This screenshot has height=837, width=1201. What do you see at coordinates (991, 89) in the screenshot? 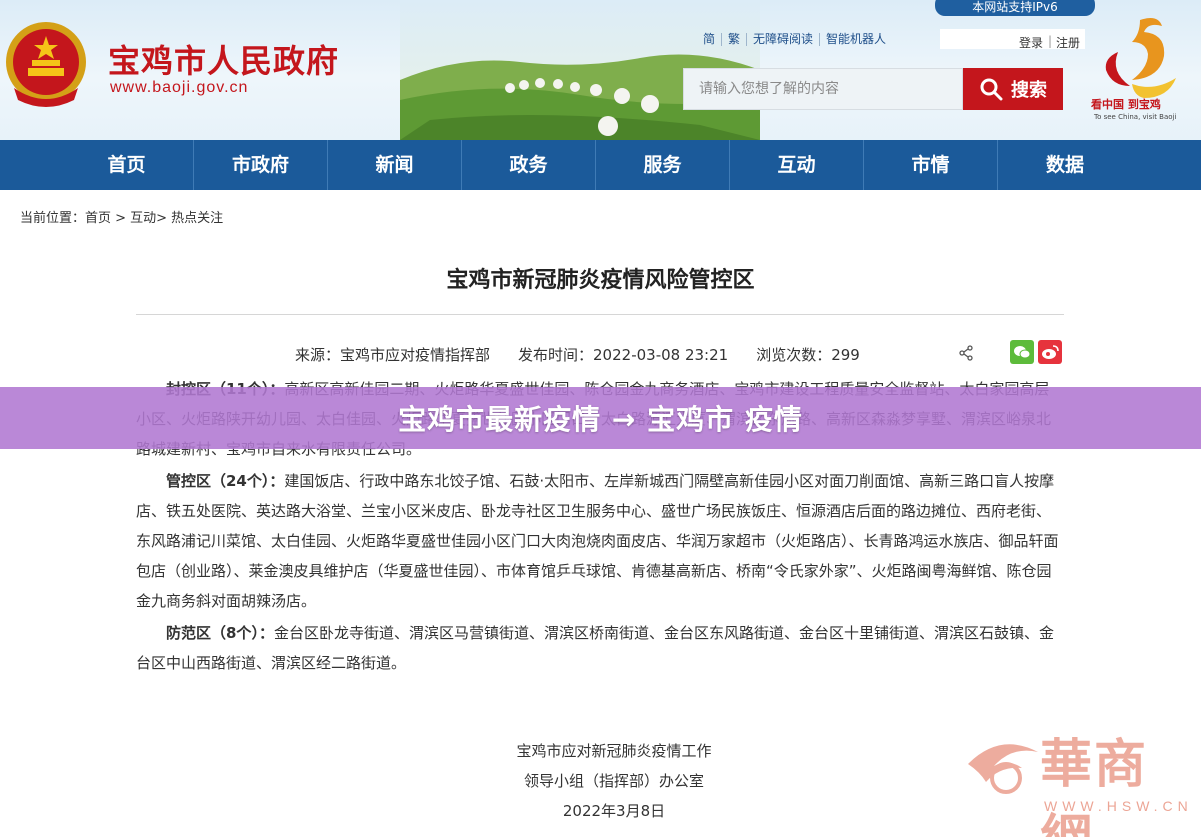
I see `search-icon` at bounding box center [991, 89].